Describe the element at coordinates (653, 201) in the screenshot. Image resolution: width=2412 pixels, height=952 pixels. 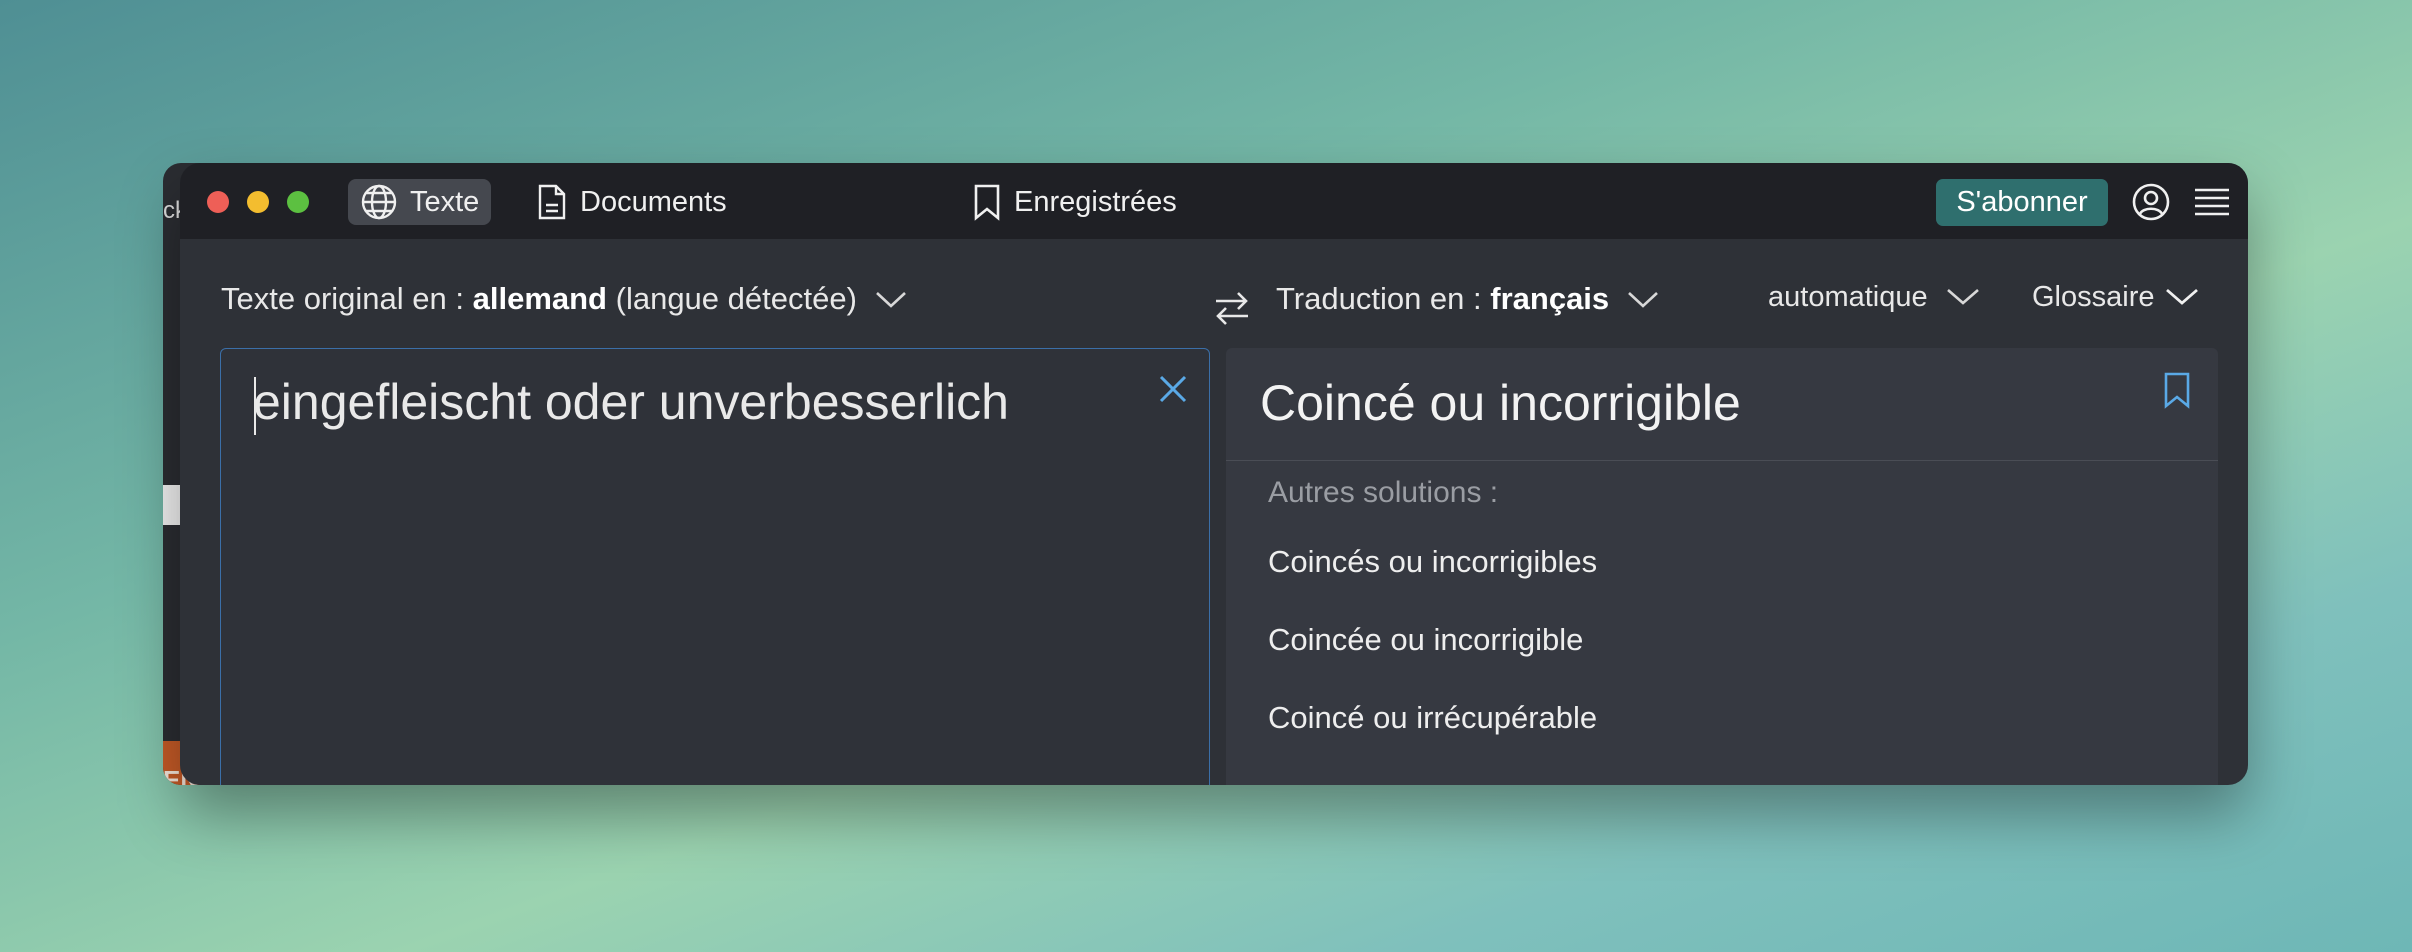
I see `tab-documents-label: Documents` at that location.